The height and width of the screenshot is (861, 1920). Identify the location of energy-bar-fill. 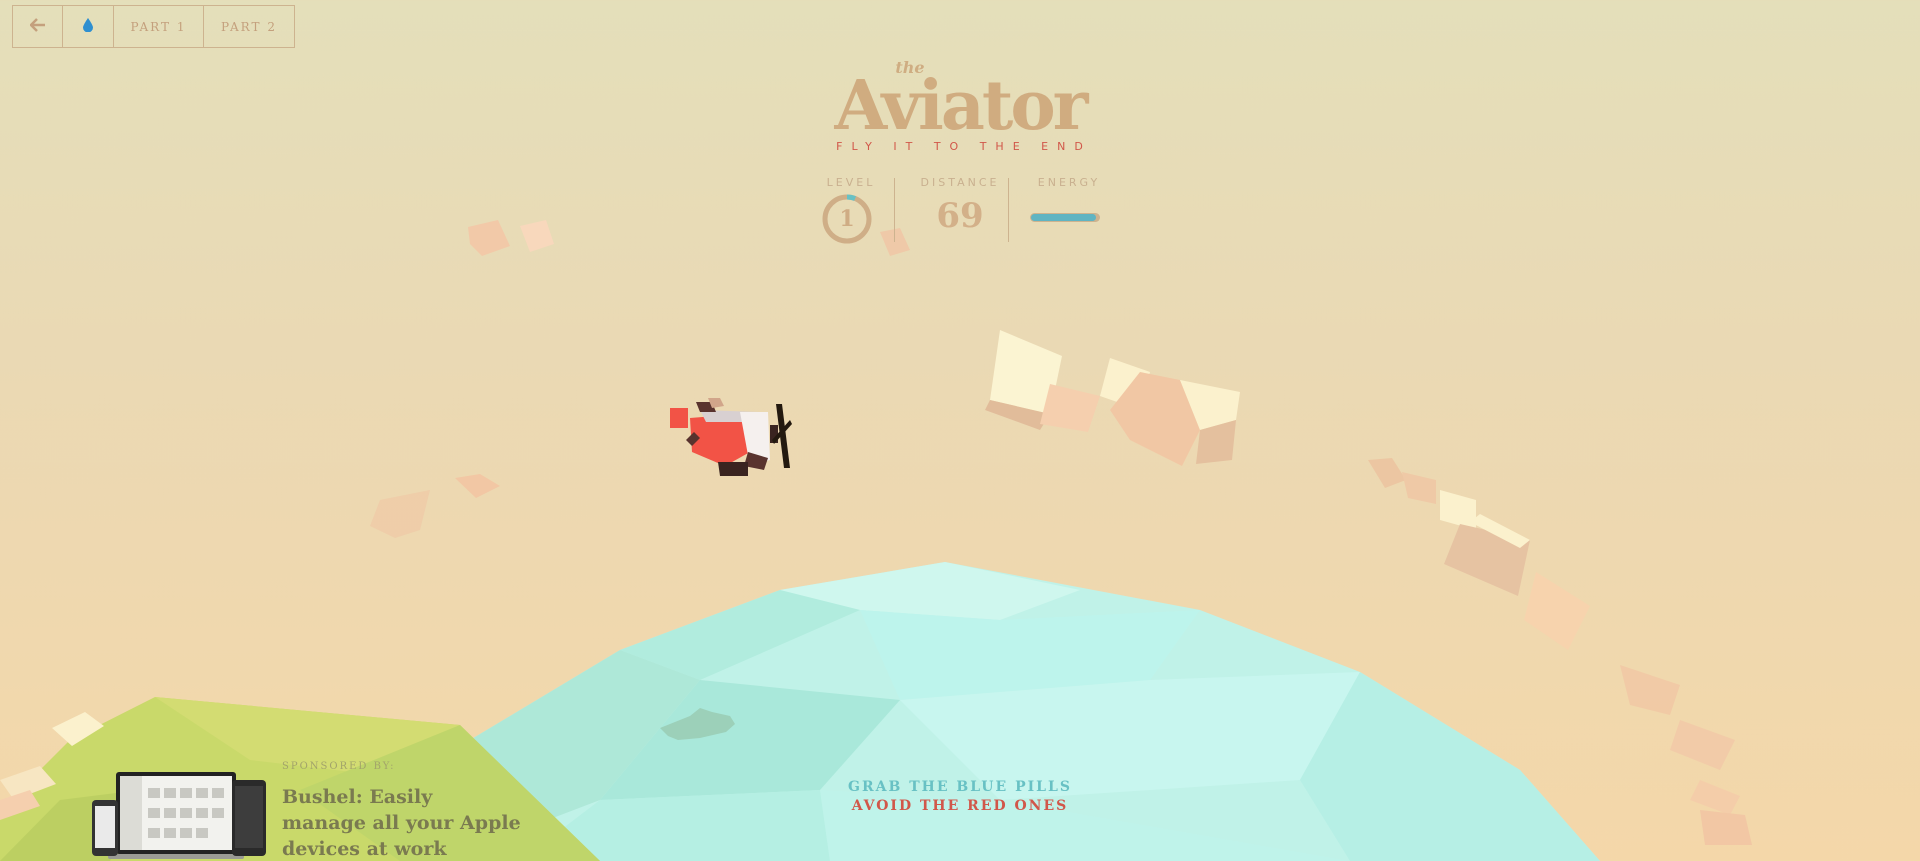
(1063, 217).